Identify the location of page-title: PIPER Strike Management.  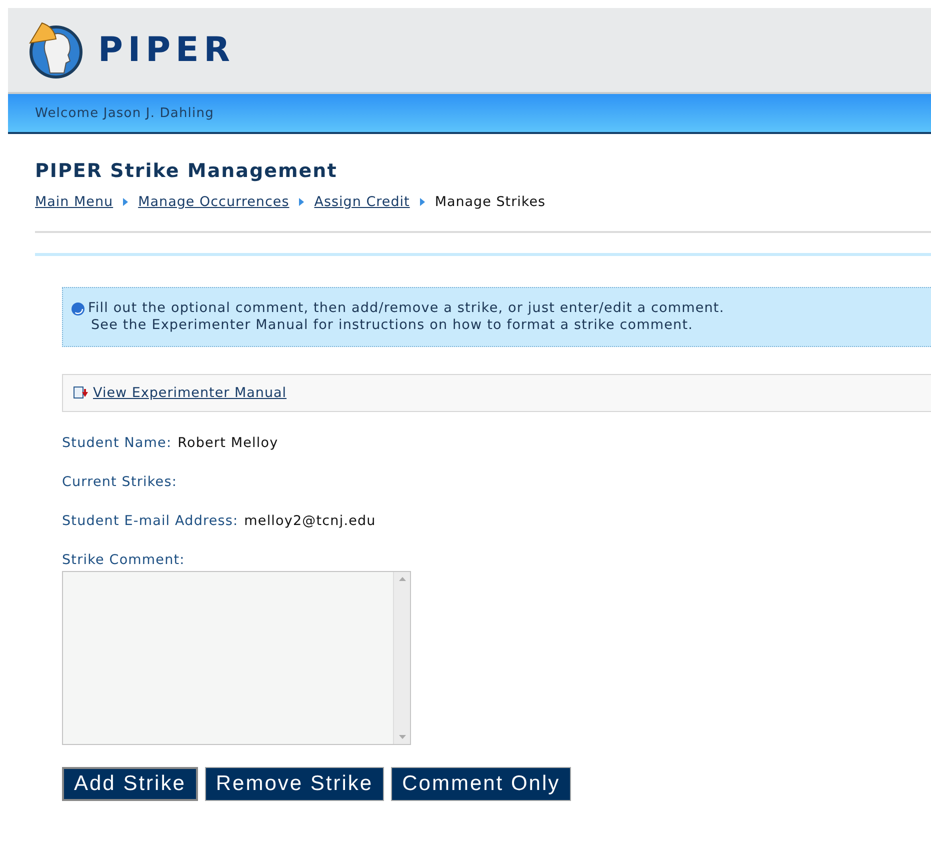
(186, 171).